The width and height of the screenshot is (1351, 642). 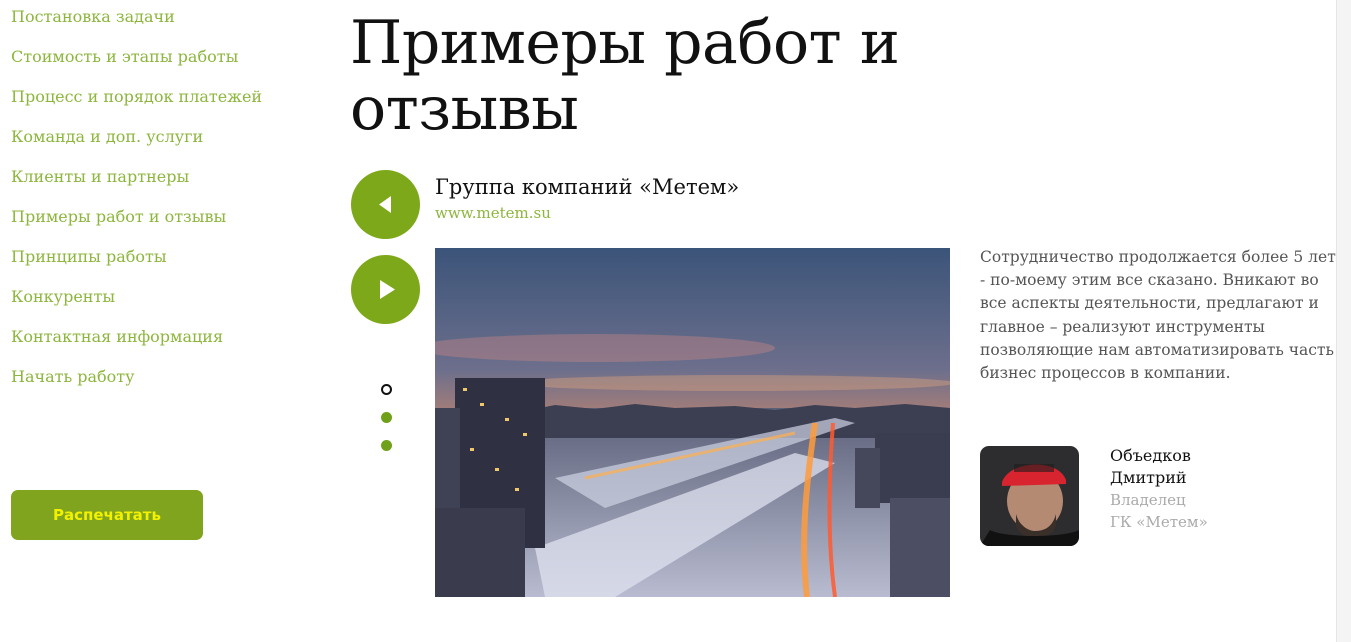 What do you see at coordinates (1148, 500) in the screenshot?
I see `reviewer-position: Владелец` at bounding box center [1148, 500].